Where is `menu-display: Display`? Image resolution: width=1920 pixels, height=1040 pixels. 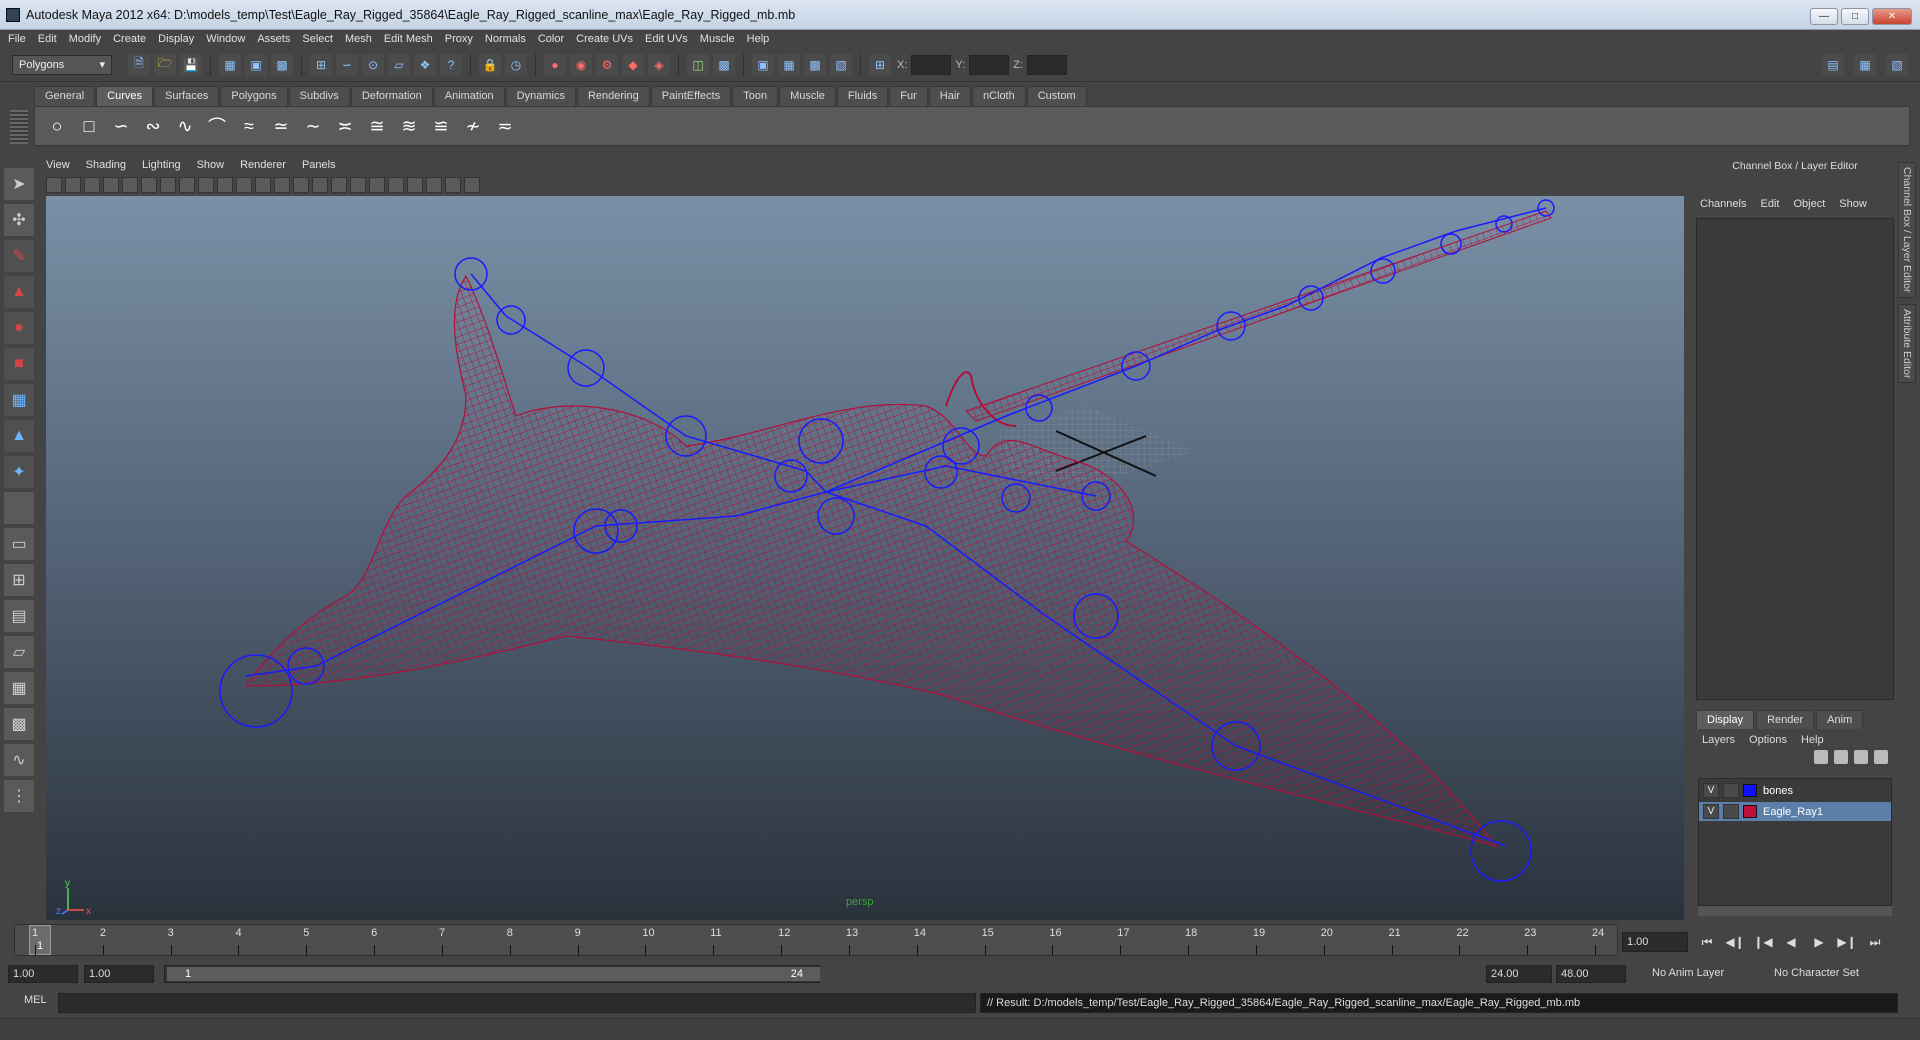 menu-display: Display is located at coordinates (176, 39).